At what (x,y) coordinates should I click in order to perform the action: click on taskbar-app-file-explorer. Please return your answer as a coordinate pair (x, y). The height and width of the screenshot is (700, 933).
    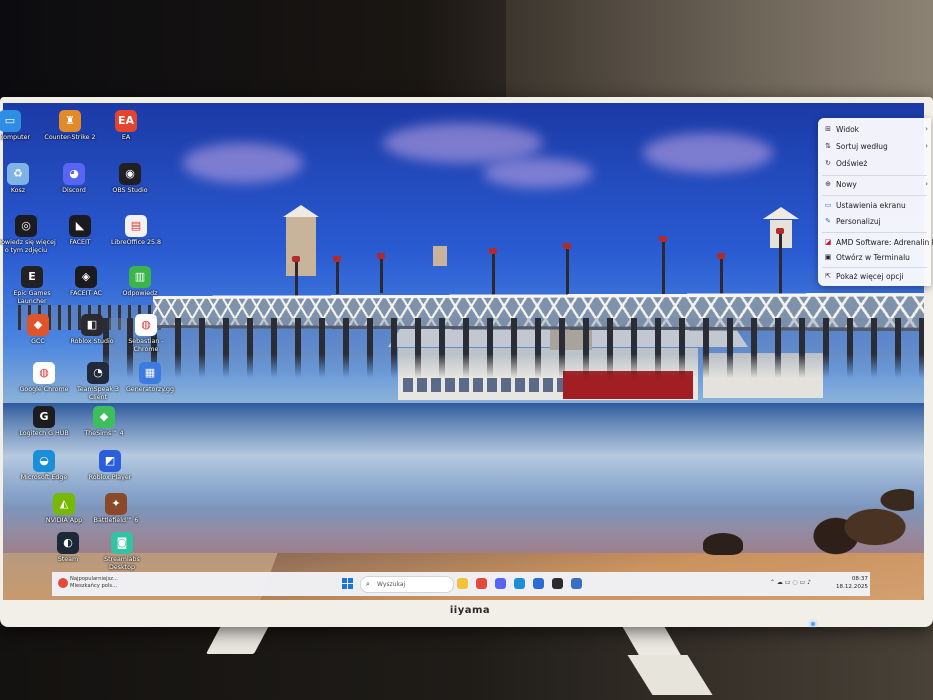
    Looking at the image, I should click on (462, 583).